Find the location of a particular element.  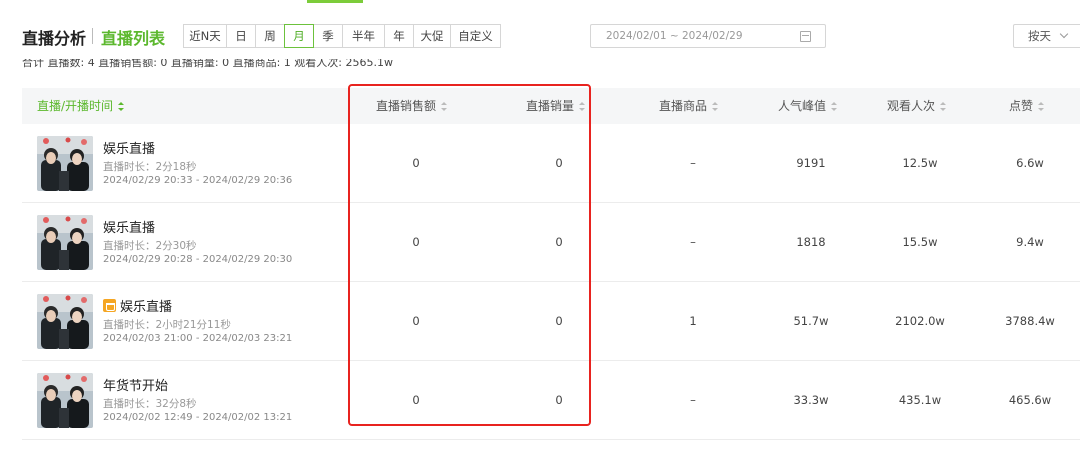

title-divider is located at coordinates (92, 36).